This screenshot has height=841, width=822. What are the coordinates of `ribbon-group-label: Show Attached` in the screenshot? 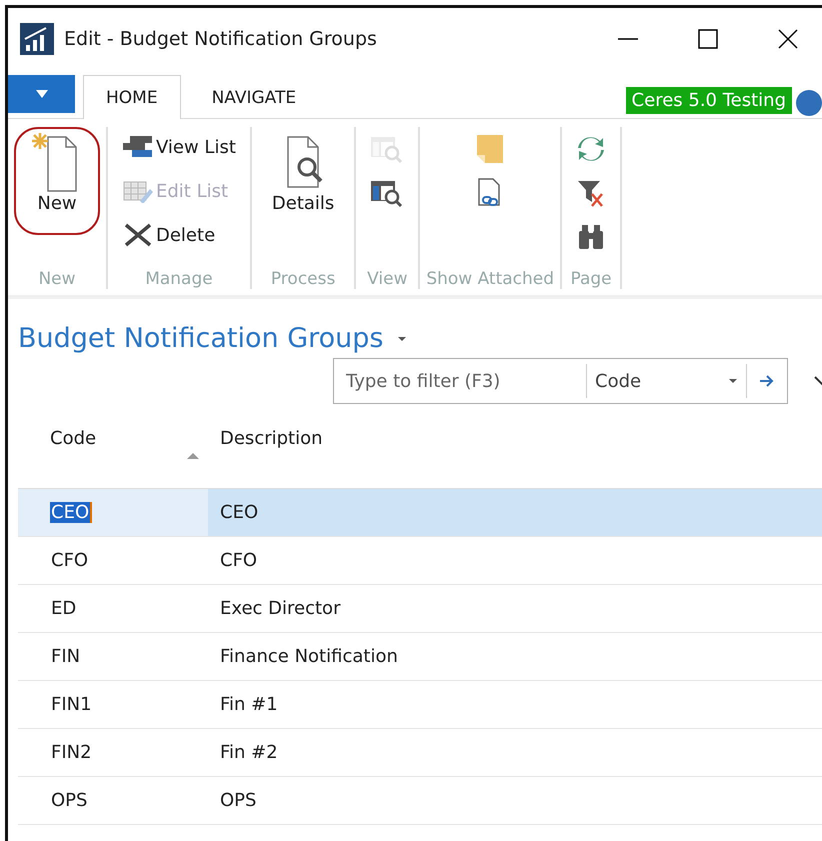 It's located at (490, 279).